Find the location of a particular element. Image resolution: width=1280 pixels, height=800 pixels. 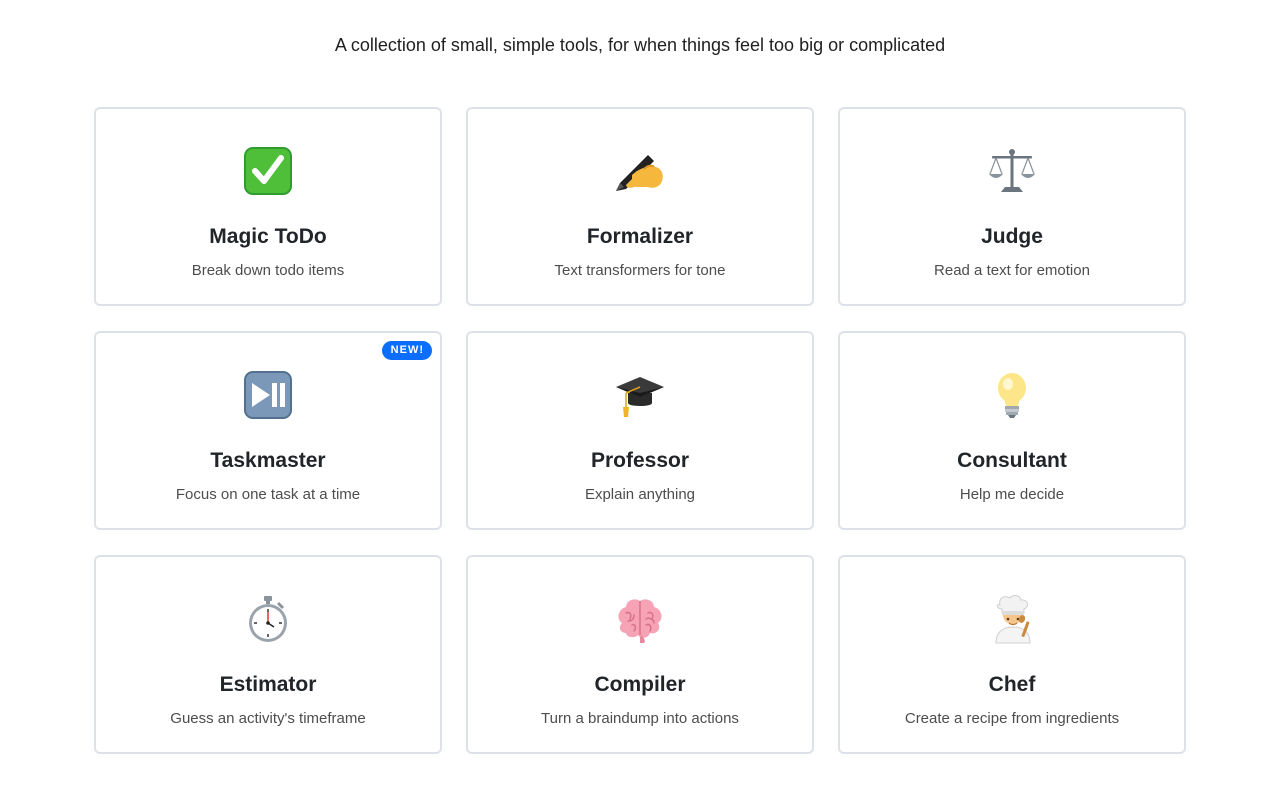

balance-scale-icon is located at coordinates (1012, 171).